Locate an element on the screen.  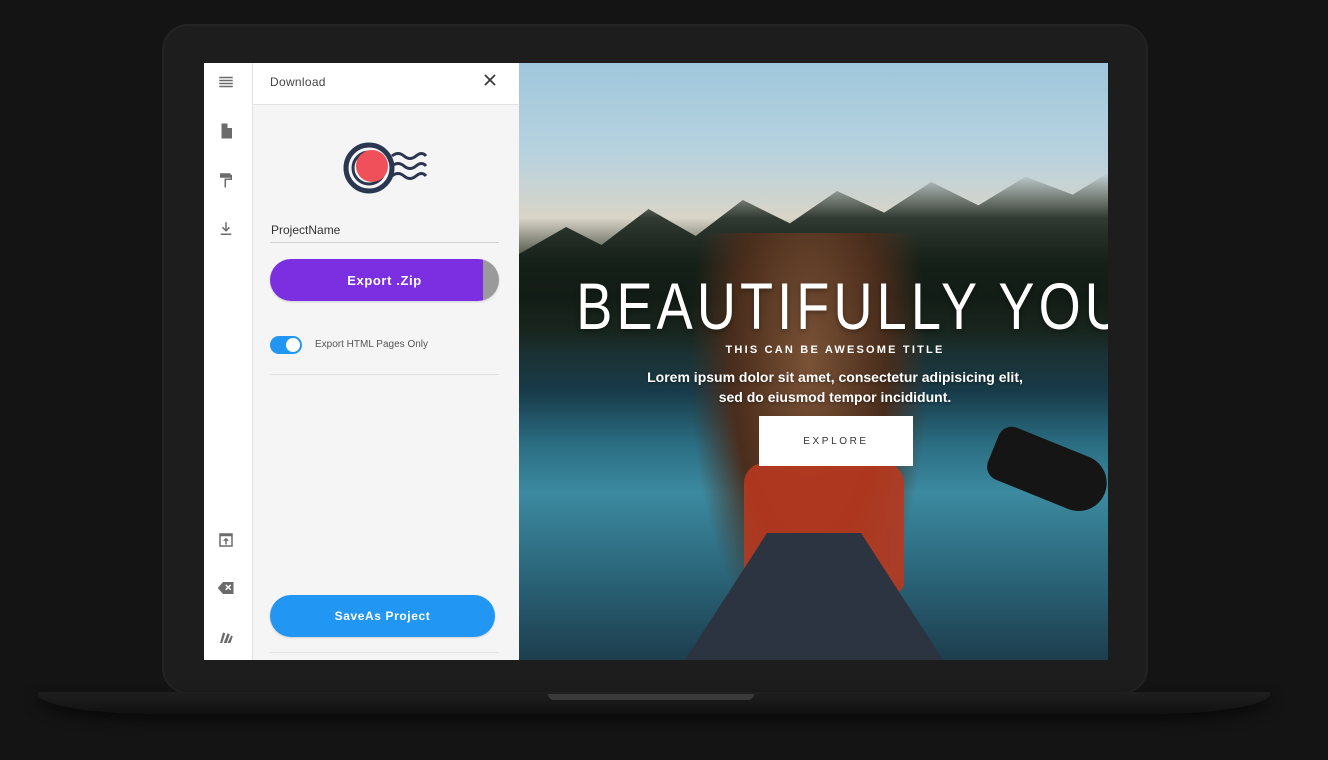
app-logo is located at coordinates (385, 168).